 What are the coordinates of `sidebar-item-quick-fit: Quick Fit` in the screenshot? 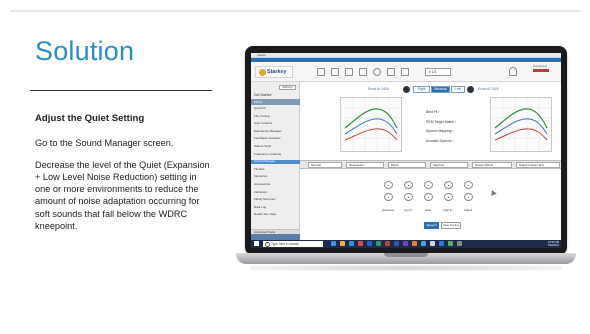 It's located at (276, 108).